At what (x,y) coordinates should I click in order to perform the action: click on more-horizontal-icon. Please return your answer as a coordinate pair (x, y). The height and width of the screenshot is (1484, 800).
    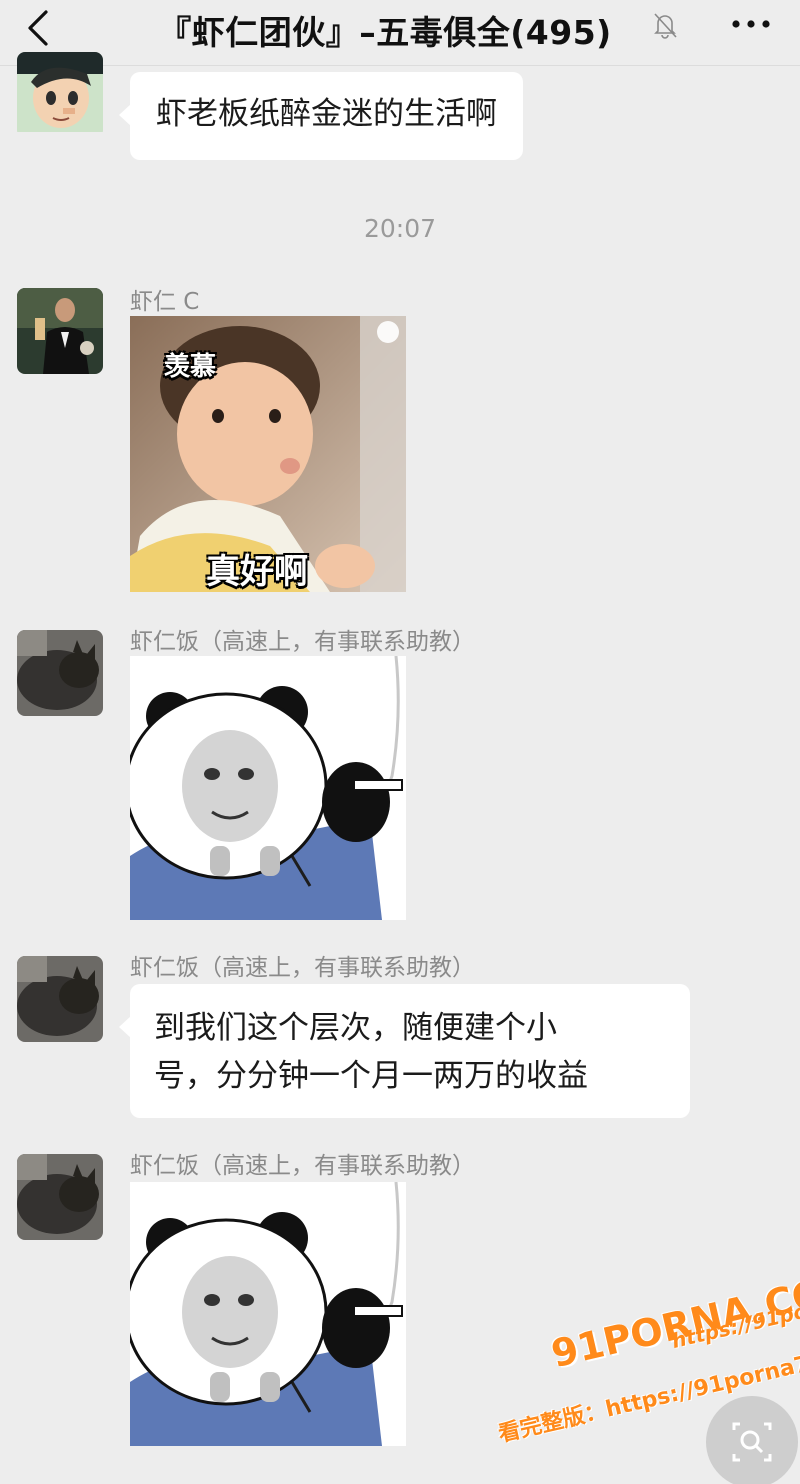
    Looking at the image, I should click on (751, 24).